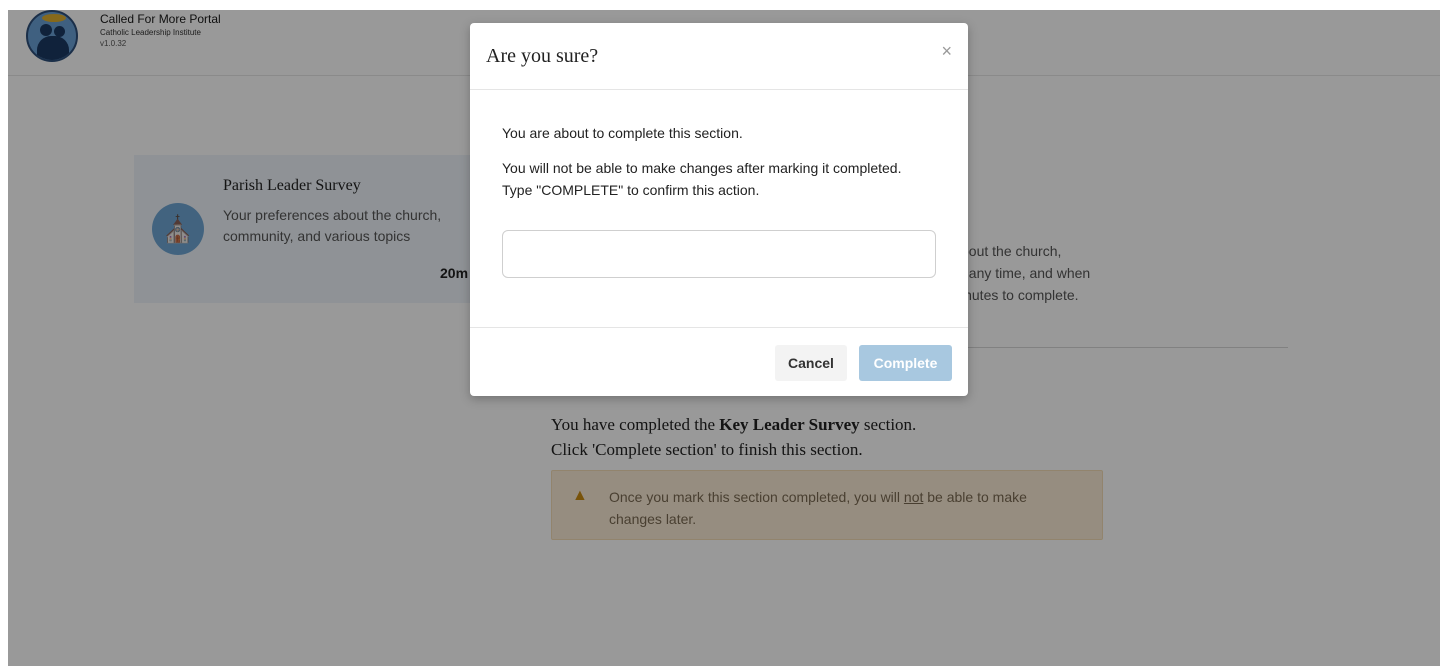 Image resolution: width=1440 pixels, height=666 pixels. What do you see at coordinates (719, 56) in the screenshot?
I see `dialog-header: Are you sure? ×` at bounding box center [719, 56].